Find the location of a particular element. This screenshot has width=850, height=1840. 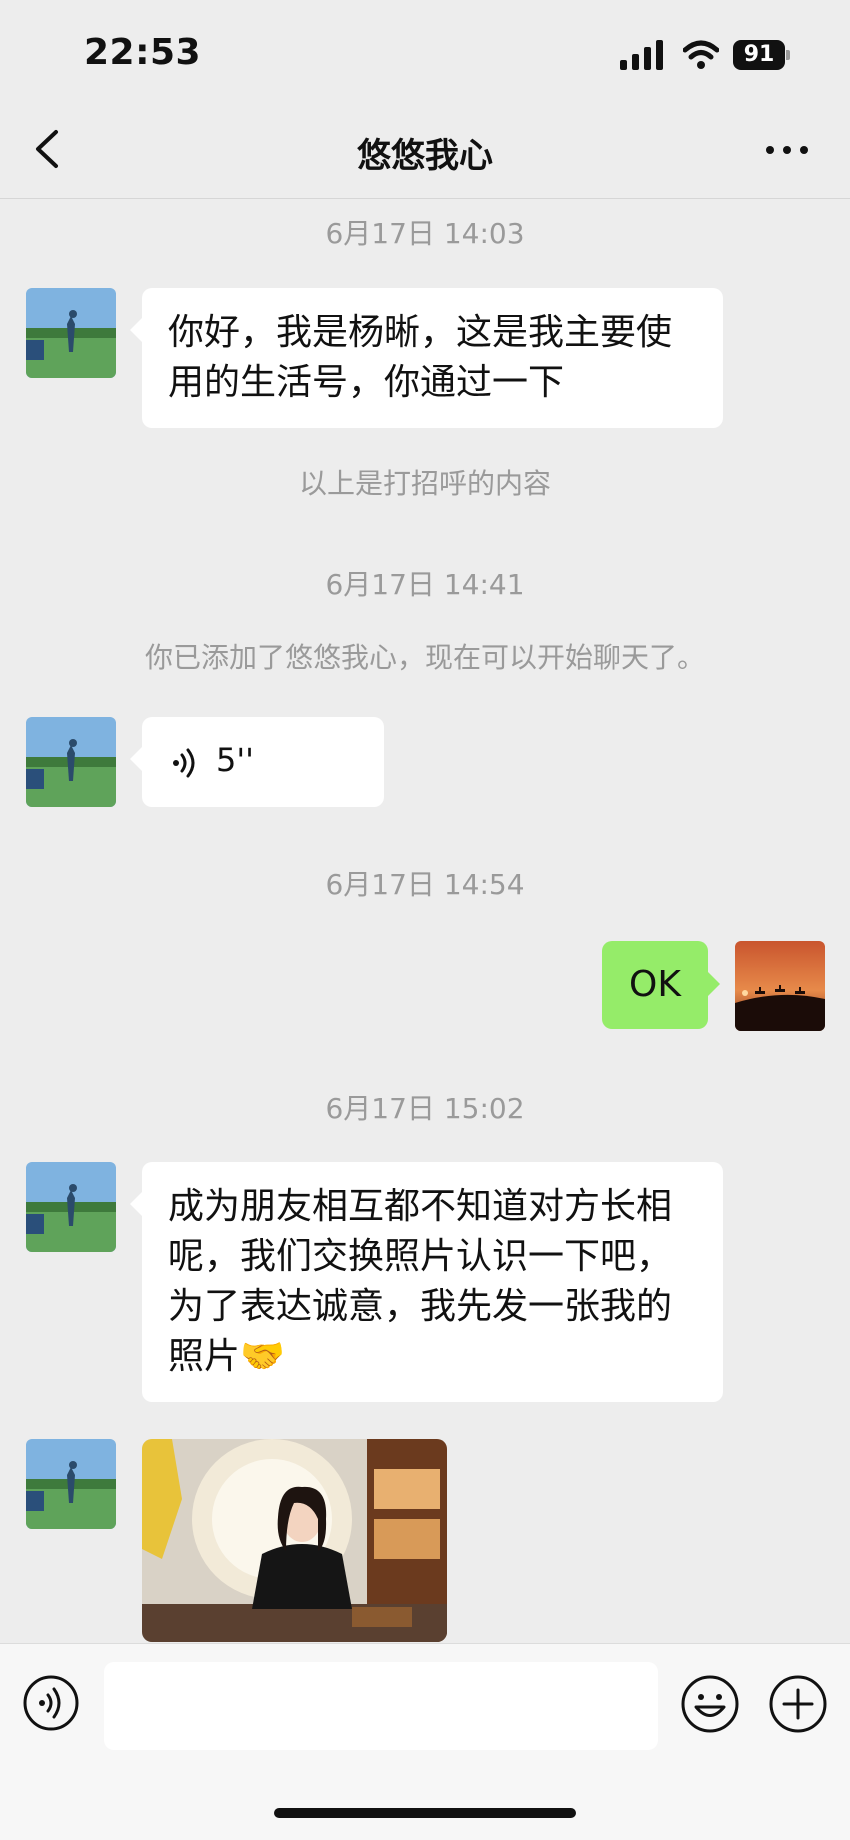

message-input is located at coordinates (381, 1706).